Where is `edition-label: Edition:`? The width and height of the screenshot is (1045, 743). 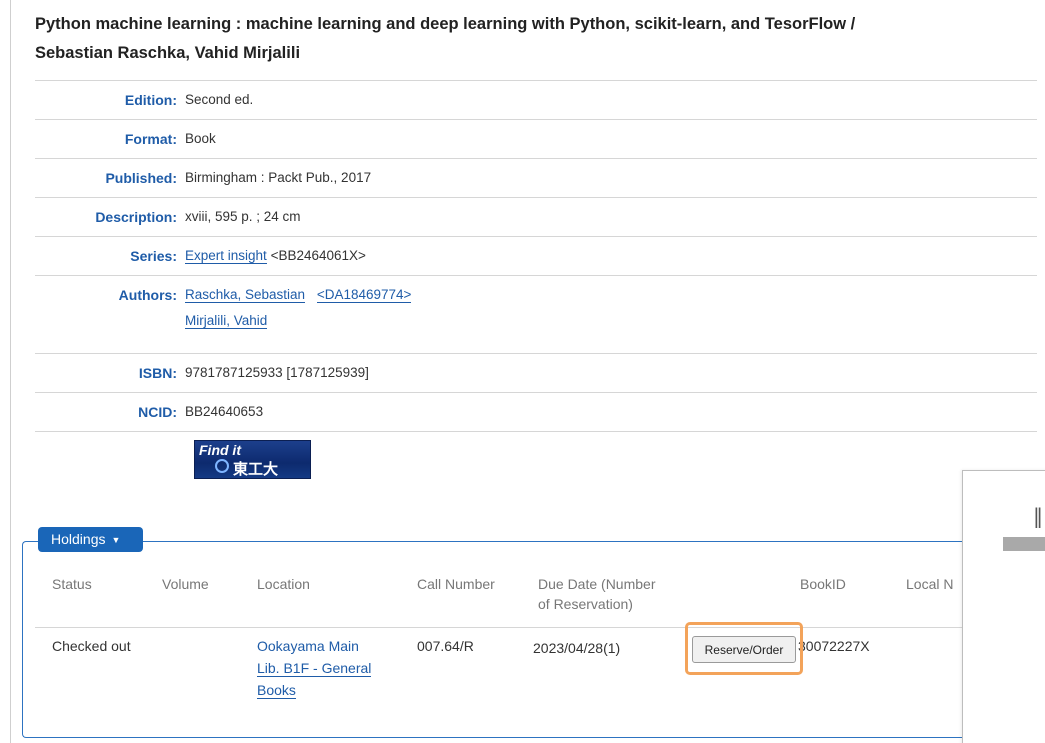
edition-label: Edition: is located at coordinates (150, 100).